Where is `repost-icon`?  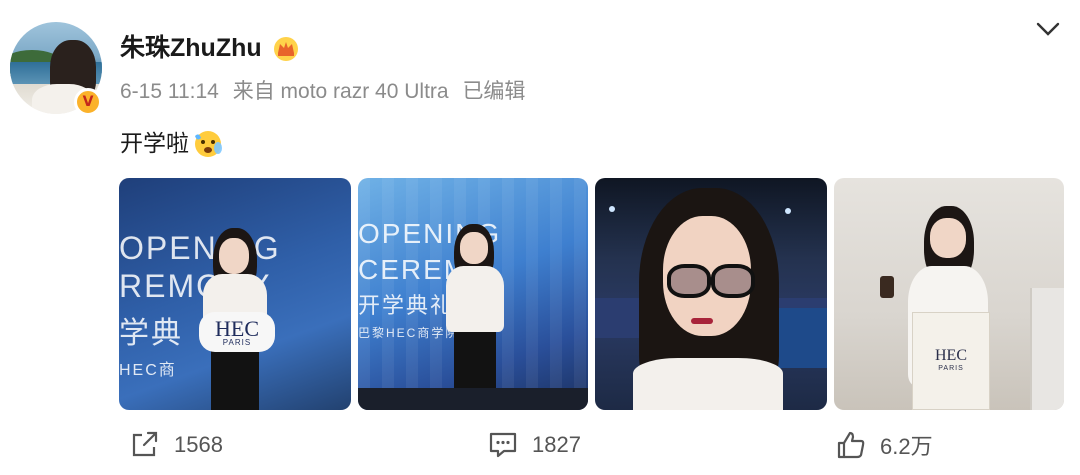 repost-icon is located at coordinates (145, 444).